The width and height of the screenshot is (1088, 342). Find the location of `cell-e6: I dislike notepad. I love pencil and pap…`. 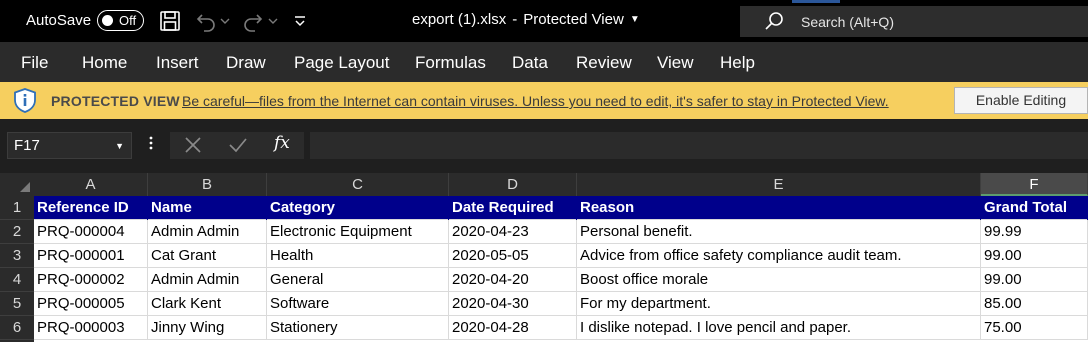

cell-e6: I dislike notepad. I love pencil and pap… is located at coordinates (779, 328).